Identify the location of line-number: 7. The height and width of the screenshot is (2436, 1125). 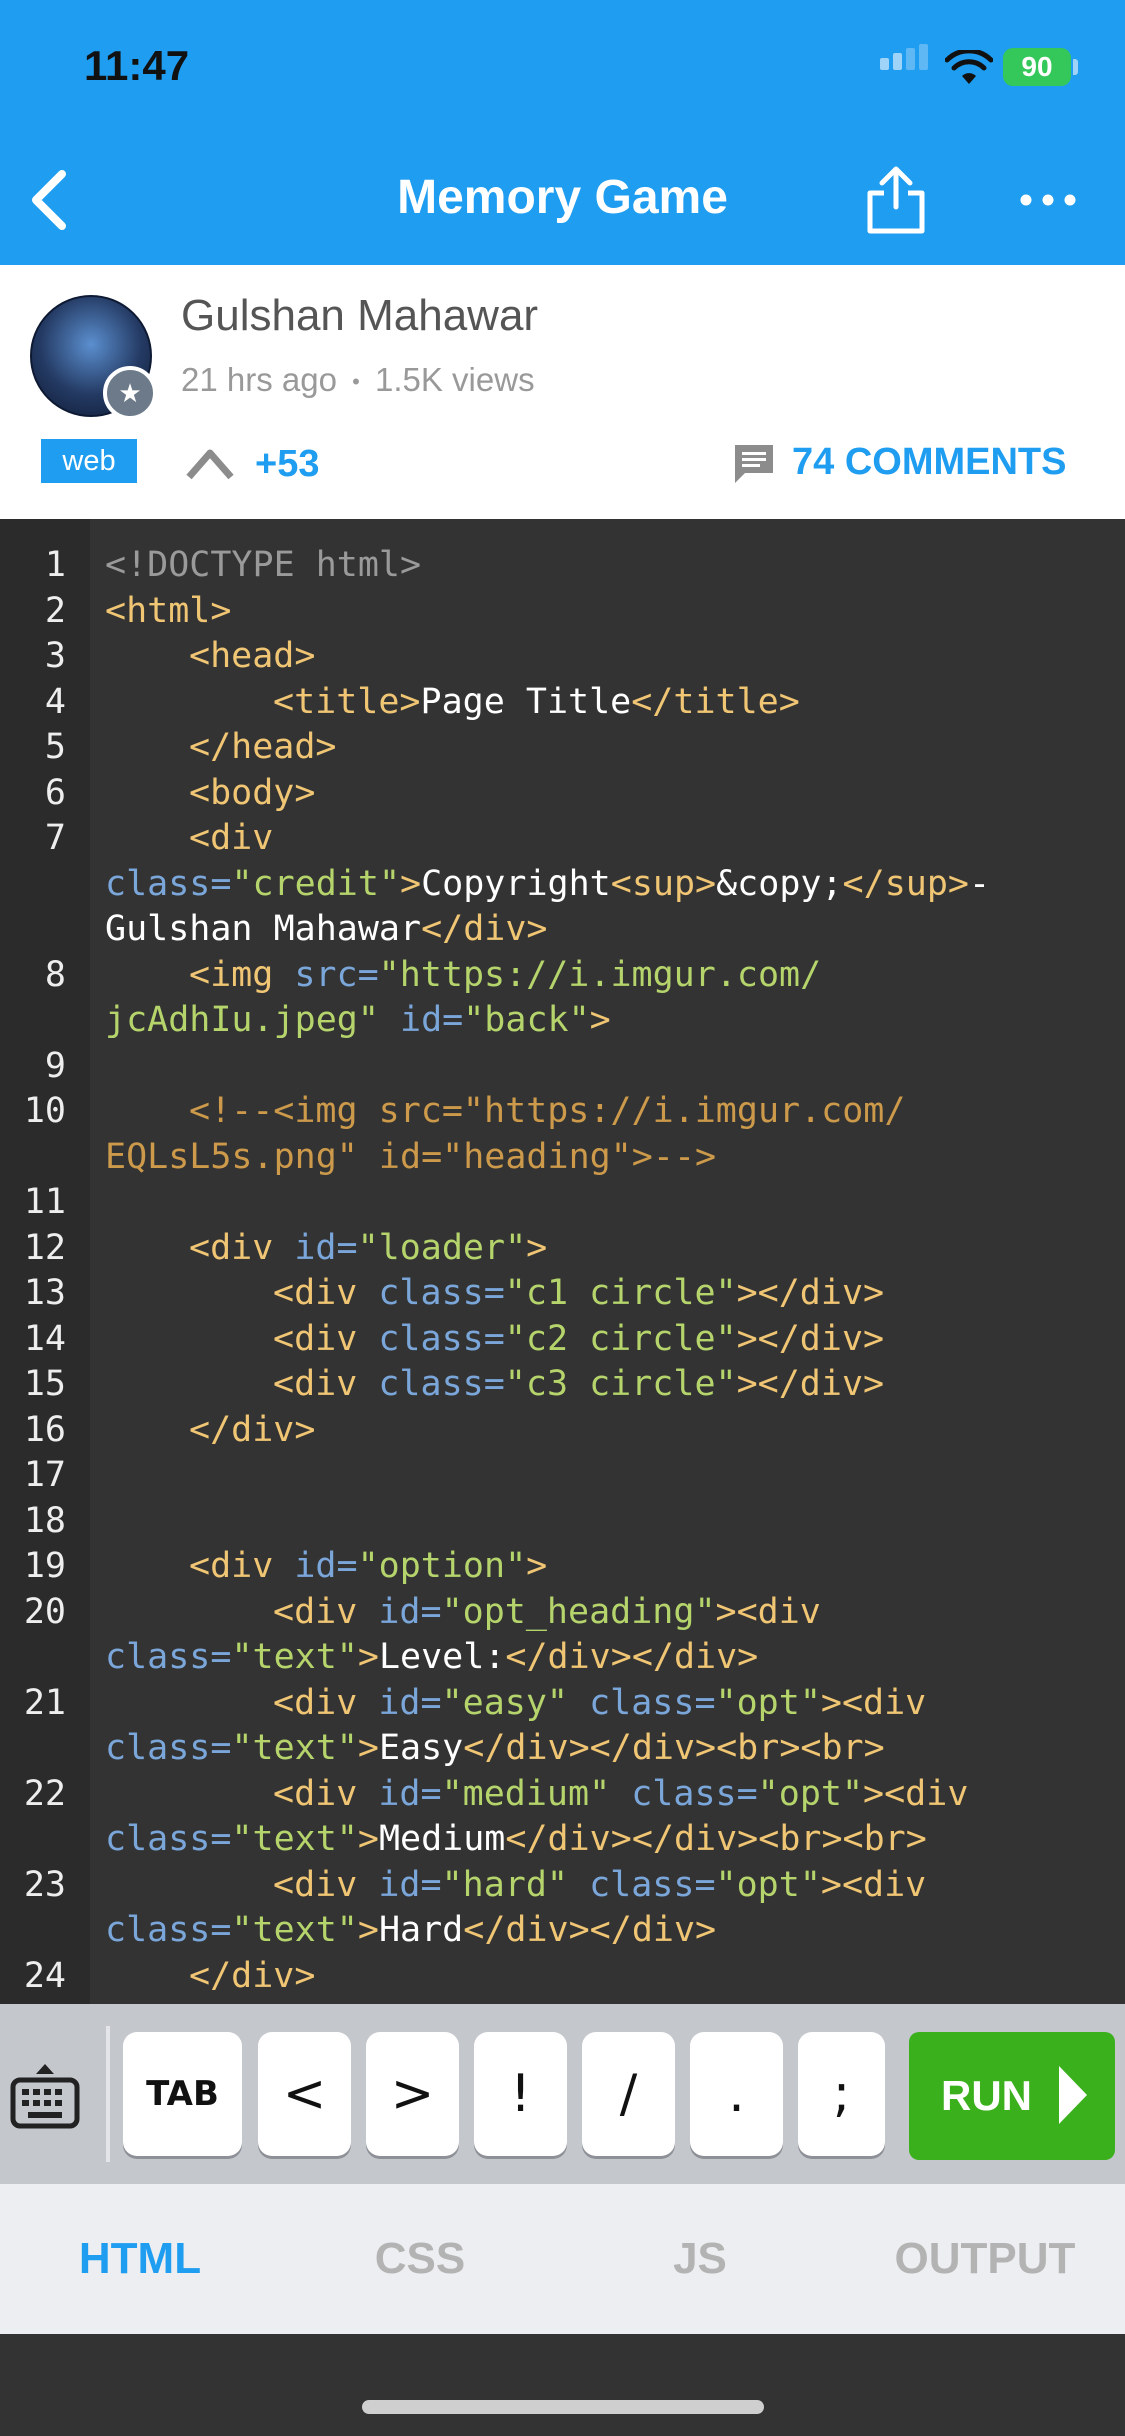
(55, 838).